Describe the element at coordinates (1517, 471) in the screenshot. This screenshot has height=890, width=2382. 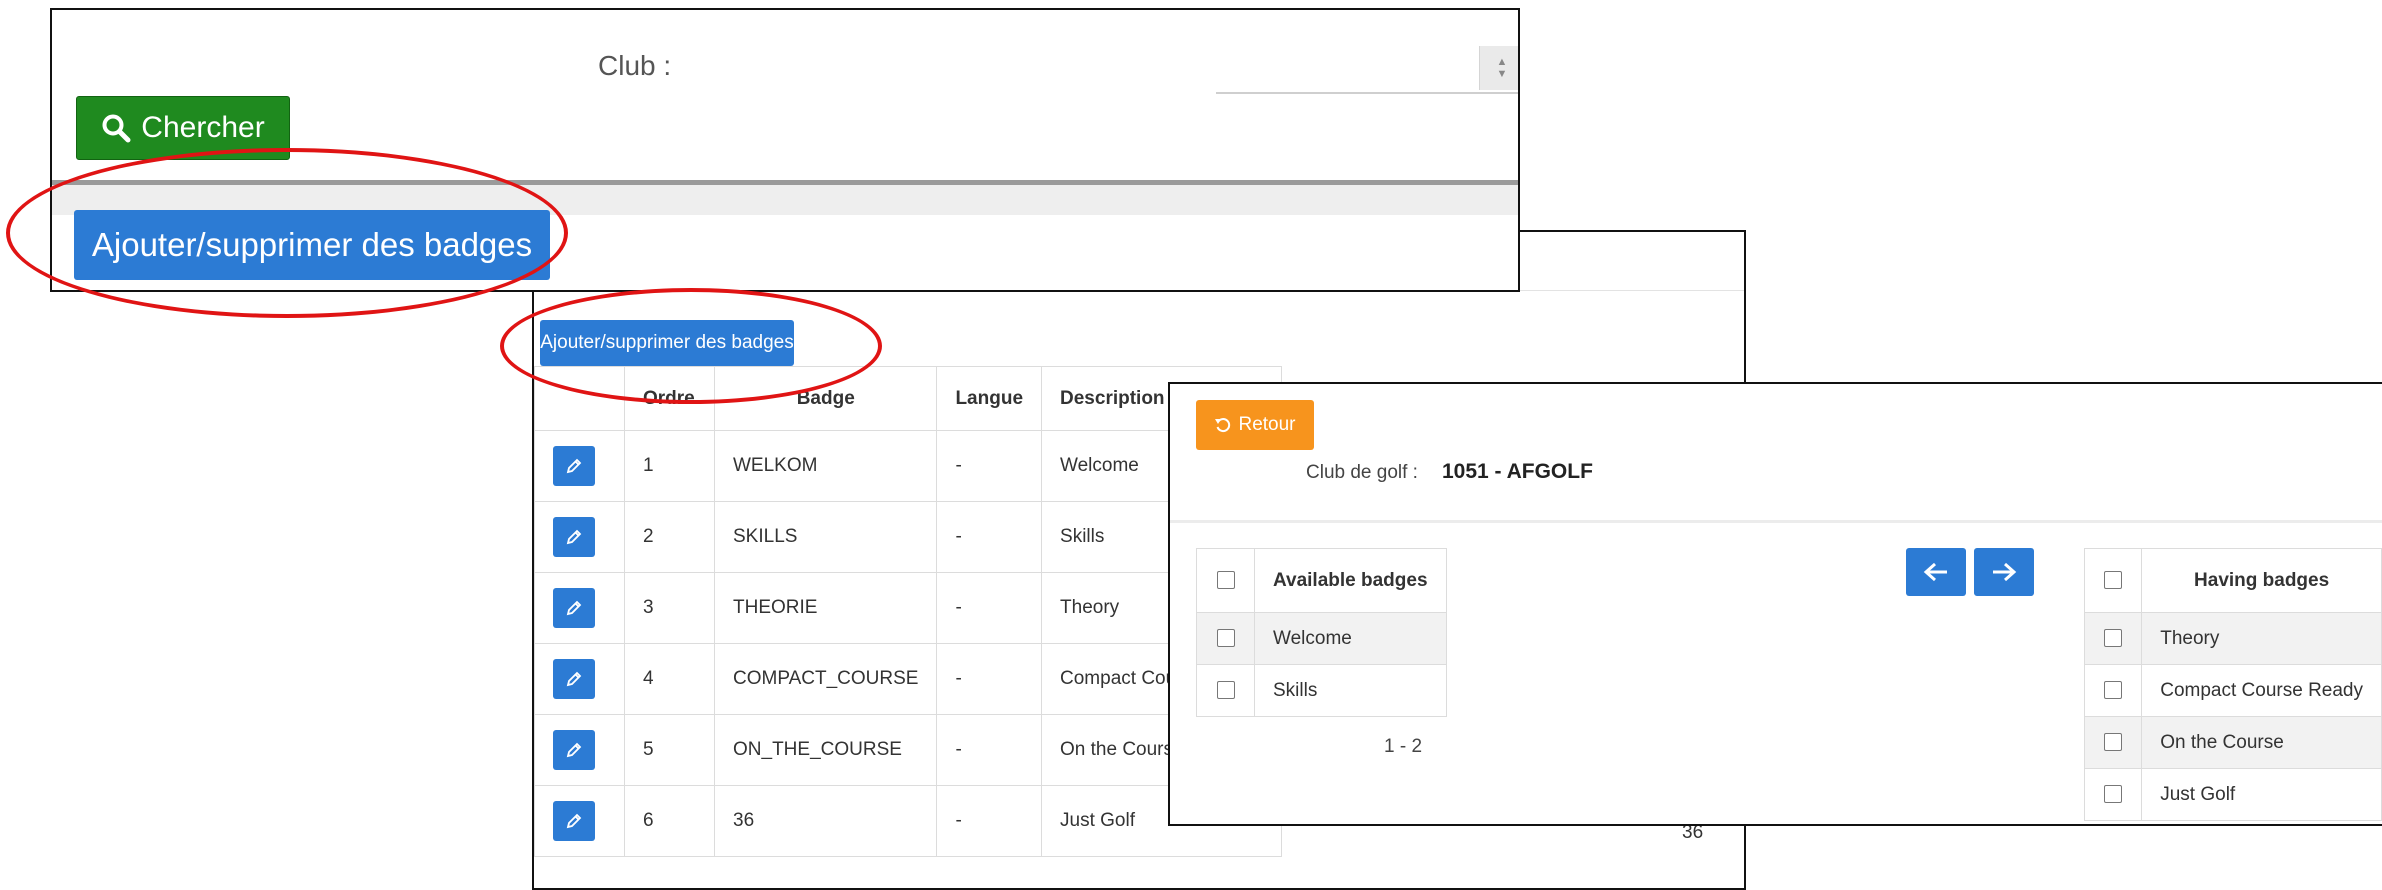
I see `golf-club-value: 1051 - AFGOLF` at that location.